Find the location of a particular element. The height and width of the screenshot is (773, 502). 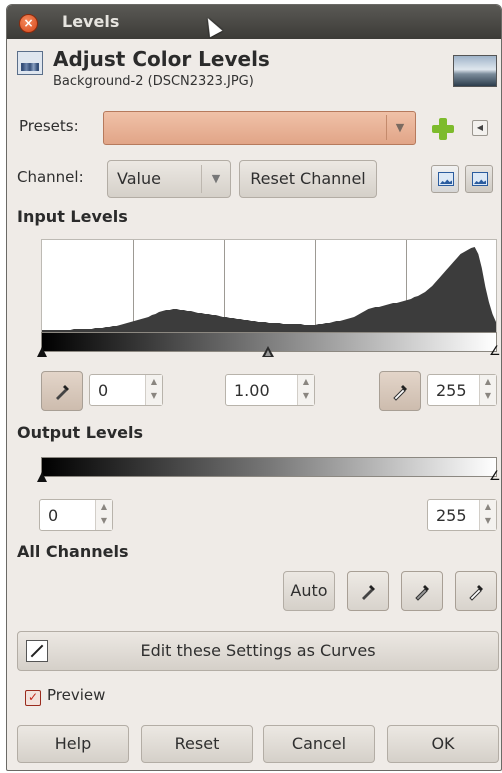

close-icon: × is located at coordinates (28, 23).